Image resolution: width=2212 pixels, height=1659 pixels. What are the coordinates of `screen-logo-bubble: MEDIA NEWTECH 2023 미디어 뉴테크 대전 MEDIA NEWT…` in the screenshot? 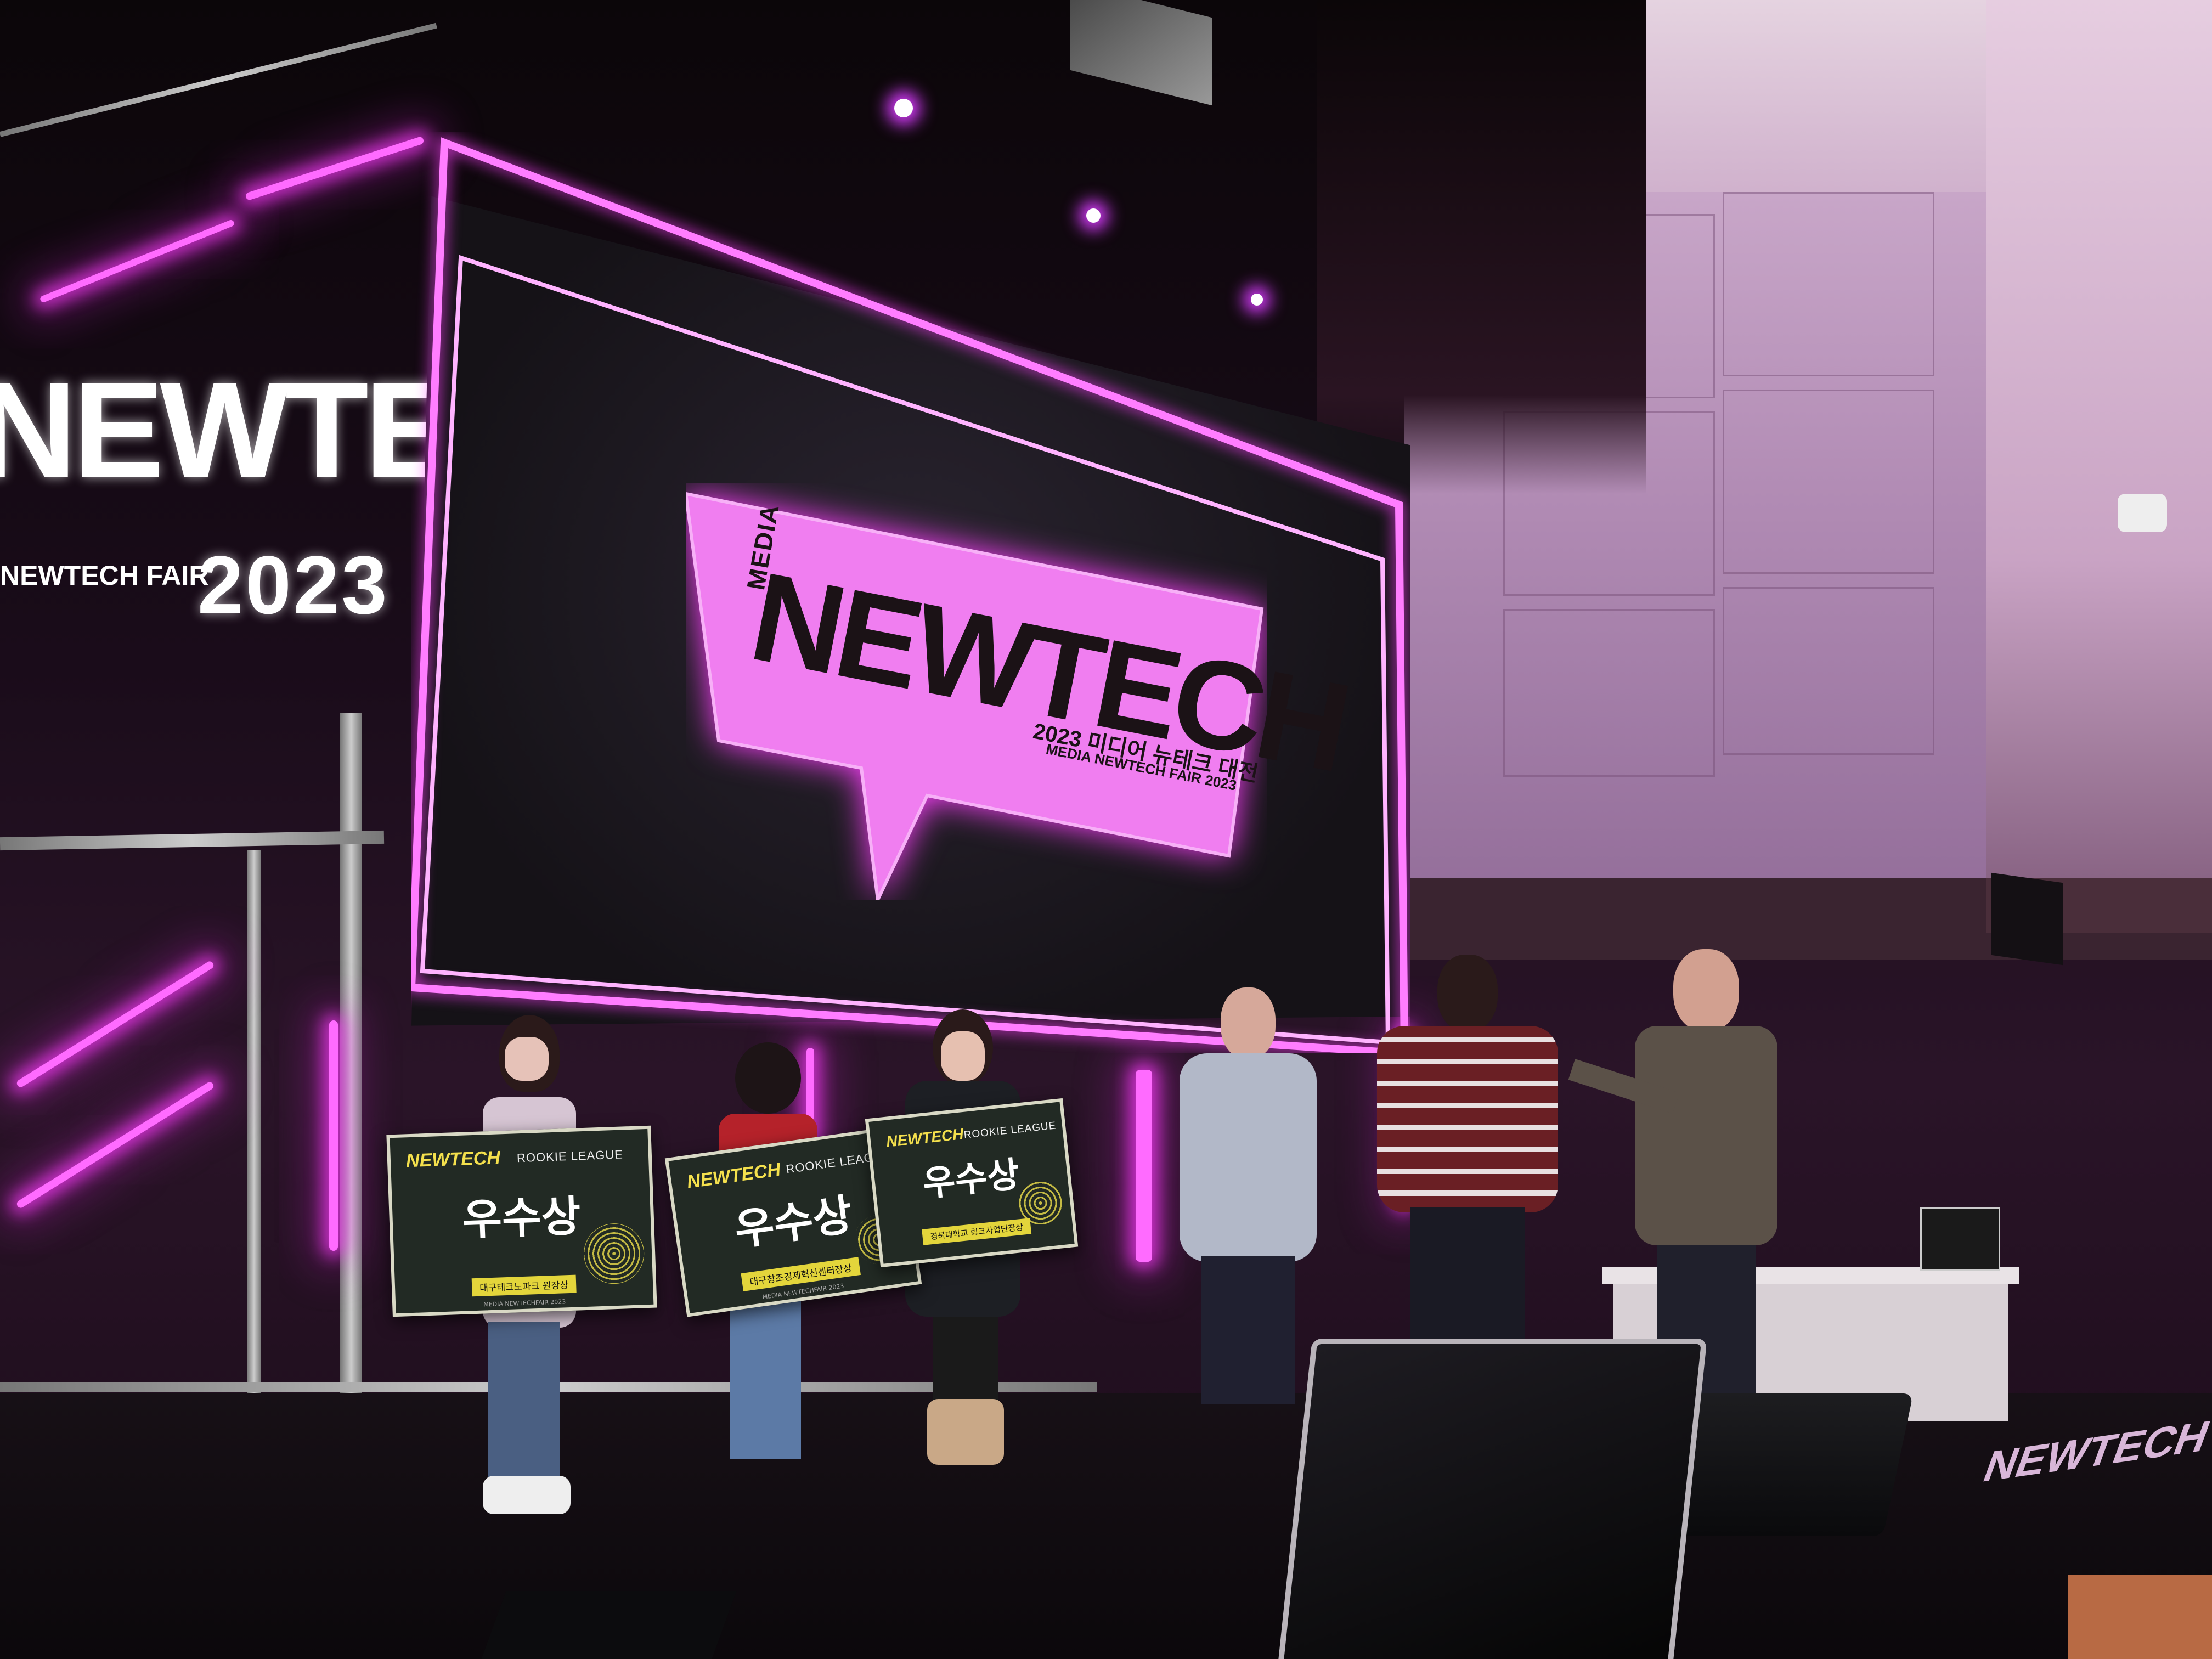 It's located at (1021, 691).